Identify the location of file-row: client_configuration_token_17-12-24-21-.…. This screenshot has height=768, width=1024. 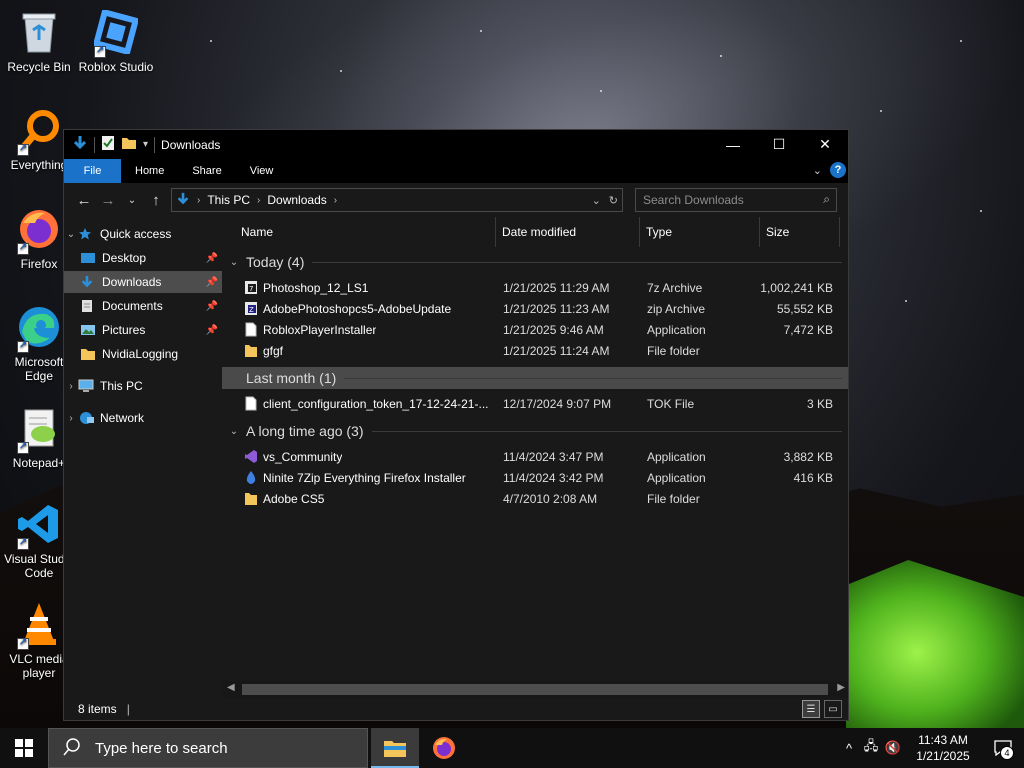
(535, 403).